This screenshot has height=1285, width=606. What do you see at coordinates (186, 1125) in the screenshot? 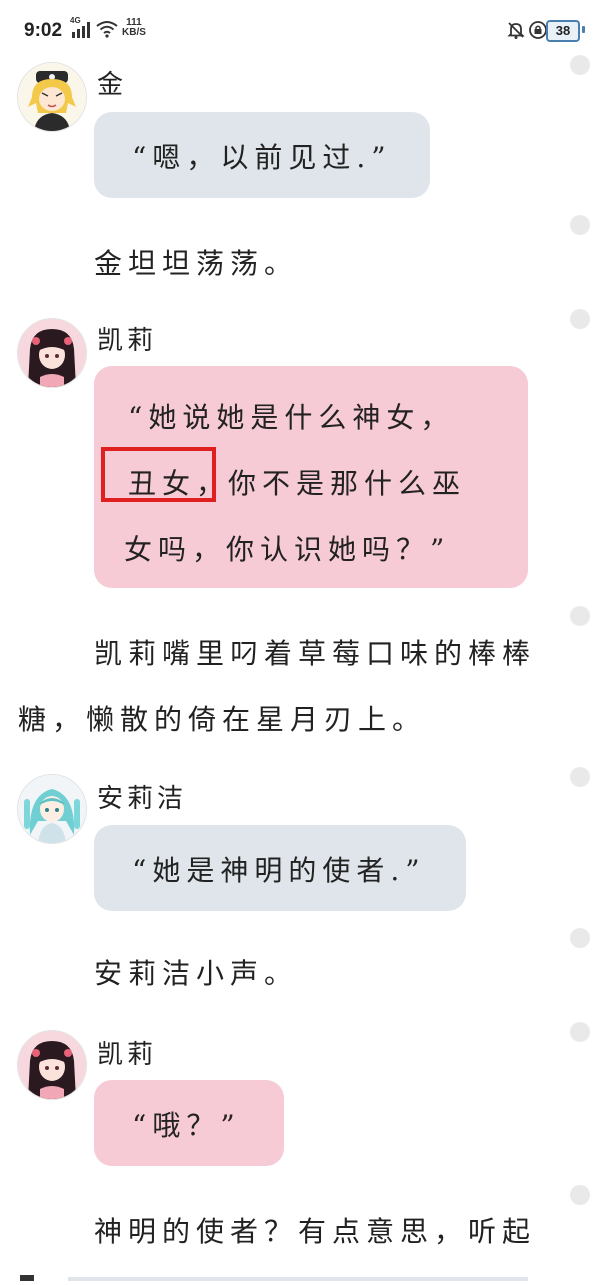
I see `chat-text: “哦？”` at bounding box center [186, 1125].